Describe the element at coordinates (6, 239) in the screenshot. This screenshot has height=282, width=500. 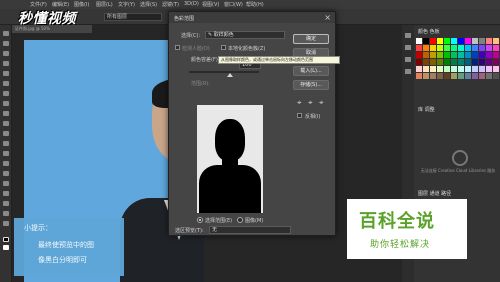
I see `foreground-color-icon` at that location.